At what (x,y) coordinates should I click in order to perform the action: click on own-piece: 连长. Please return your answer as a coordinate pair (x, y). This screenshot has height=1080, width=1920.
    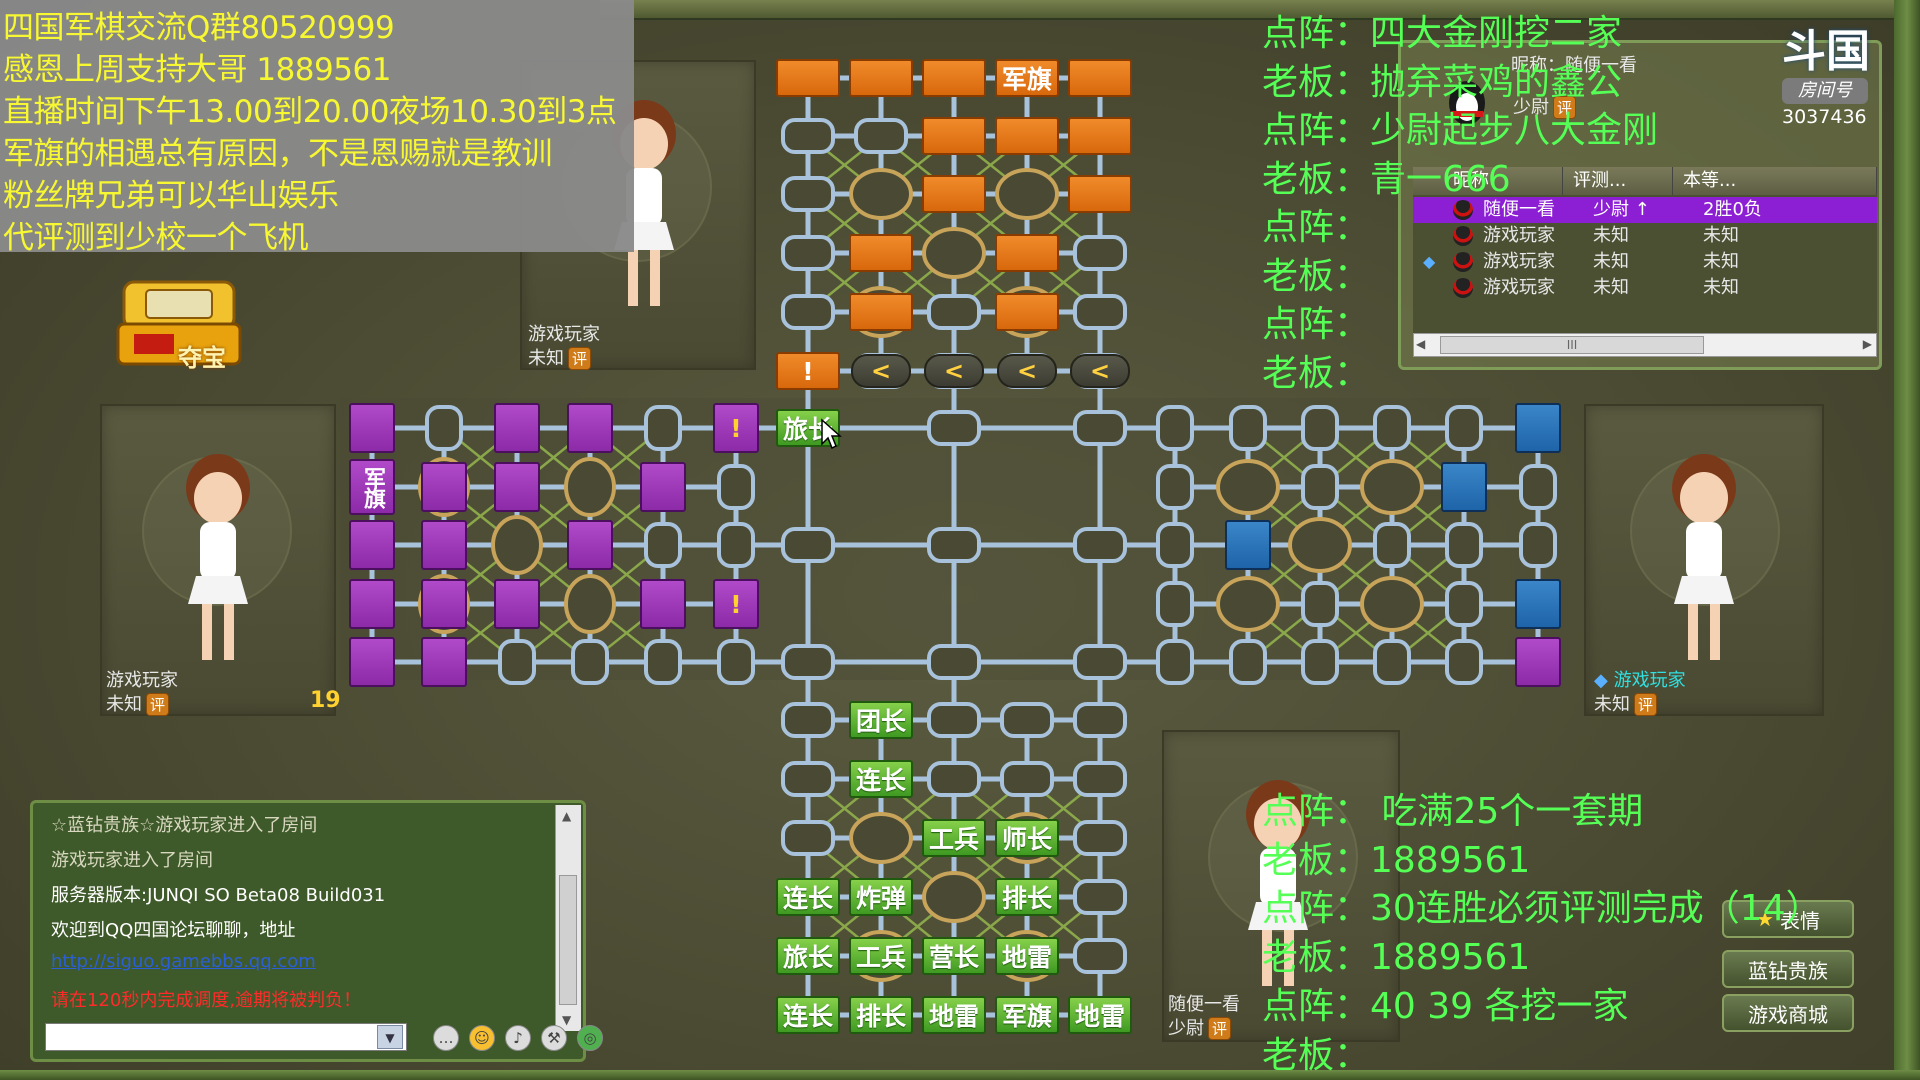
    Looking at the image, I should click on (881, 779).